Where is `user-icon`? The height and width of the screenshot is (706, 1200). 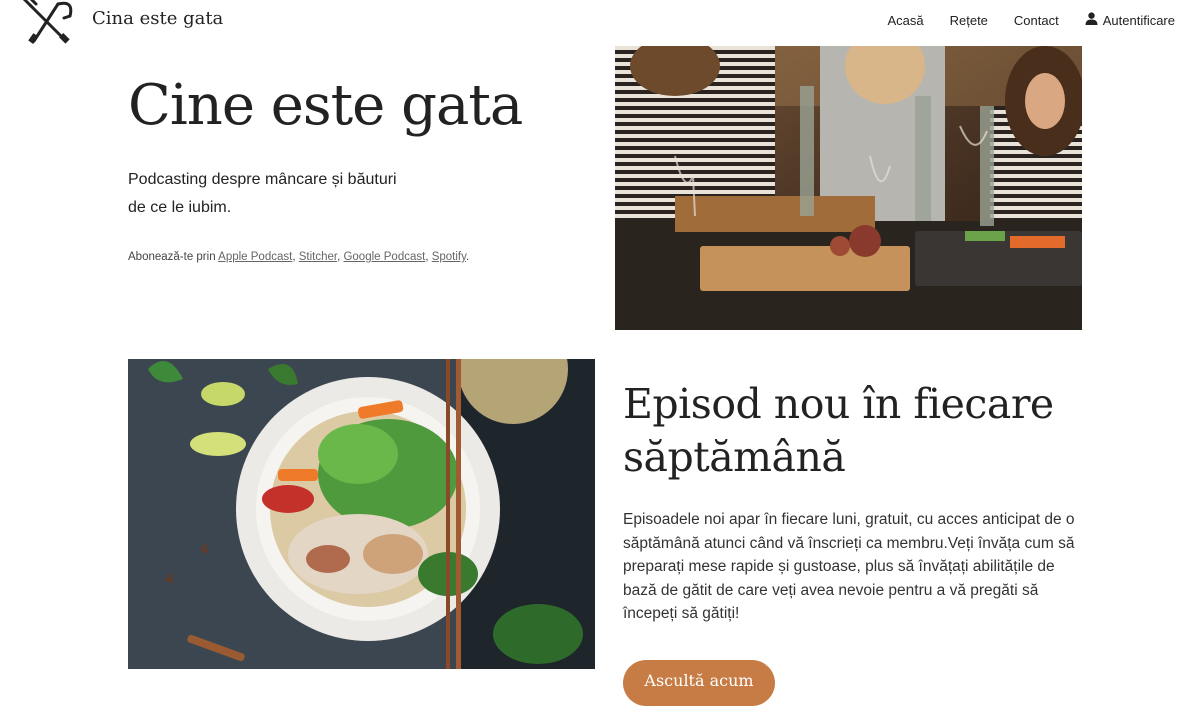 user-icon is located at coordinates (1091, 20).